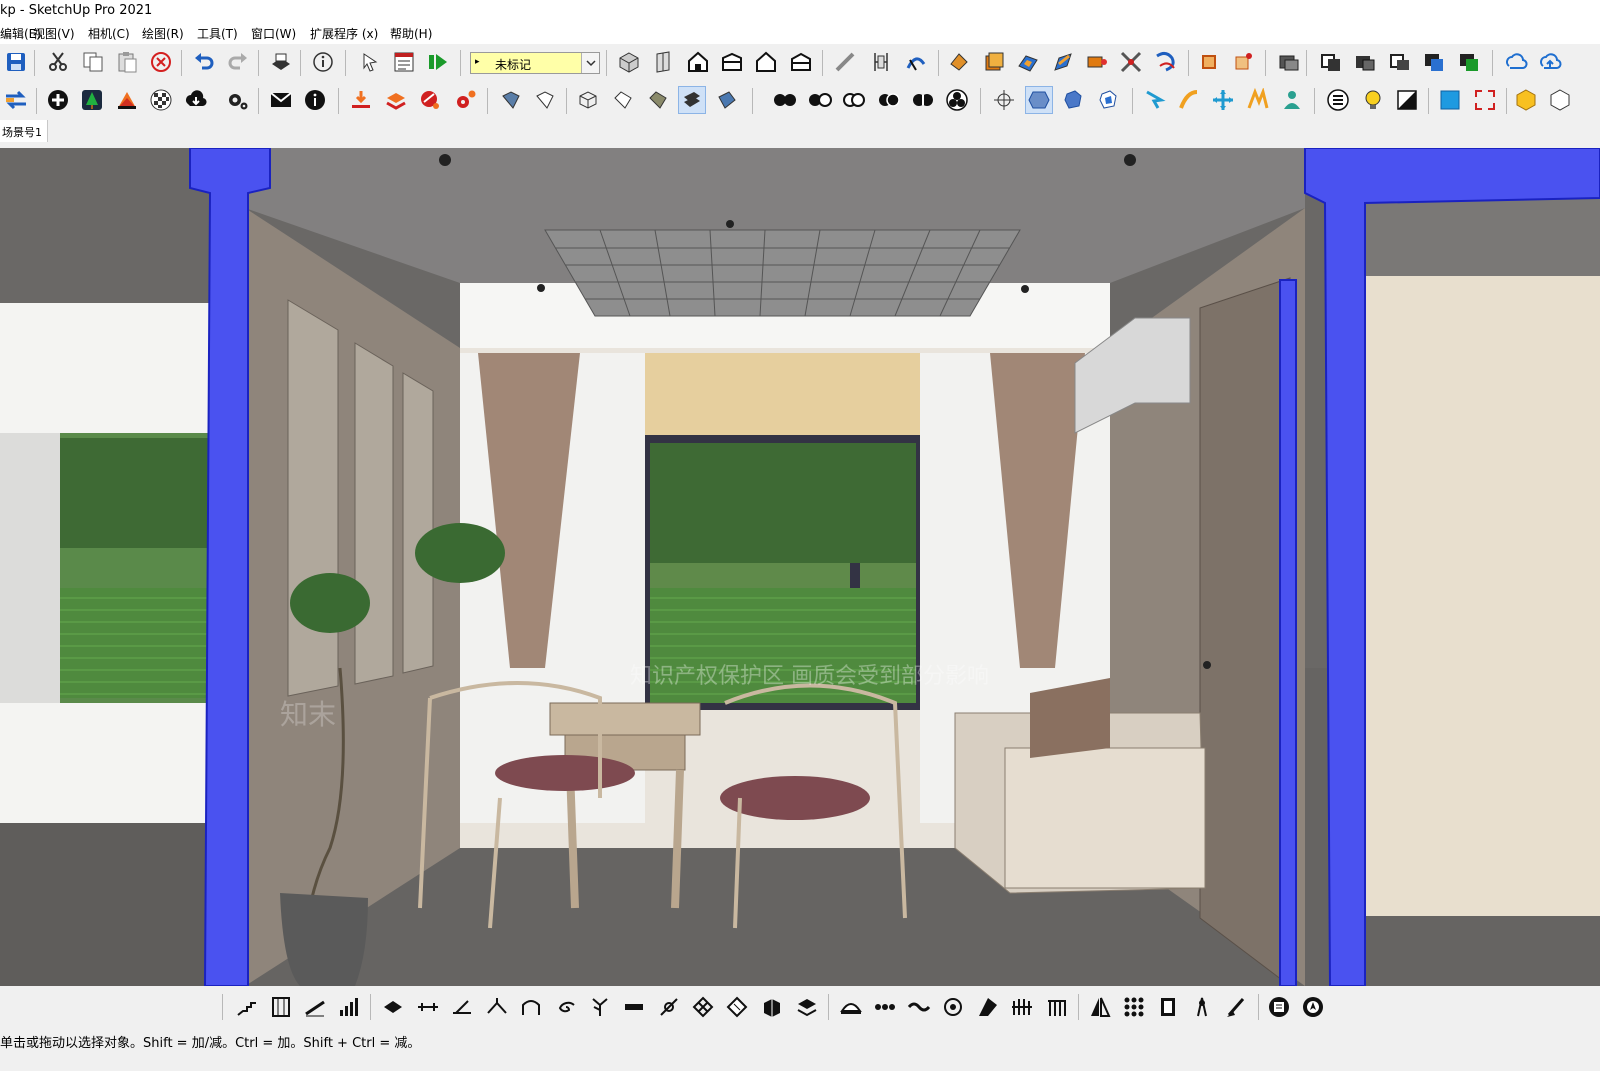 The width and height of the screenshot is (1600, 1071). I want to click on stairs-icon, so click(247, 1007).